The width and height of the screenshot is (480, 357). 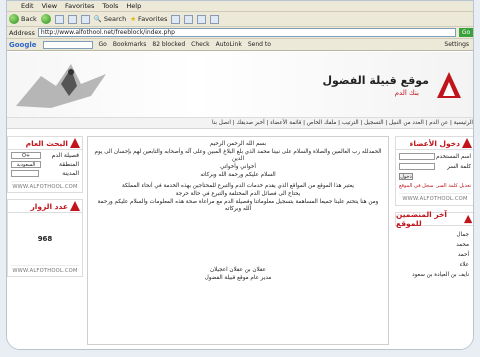 What do you see at coordinates (97, 19) in the screenshot?
I see `search-icon: 🔍` at bounding box center [97, 19].